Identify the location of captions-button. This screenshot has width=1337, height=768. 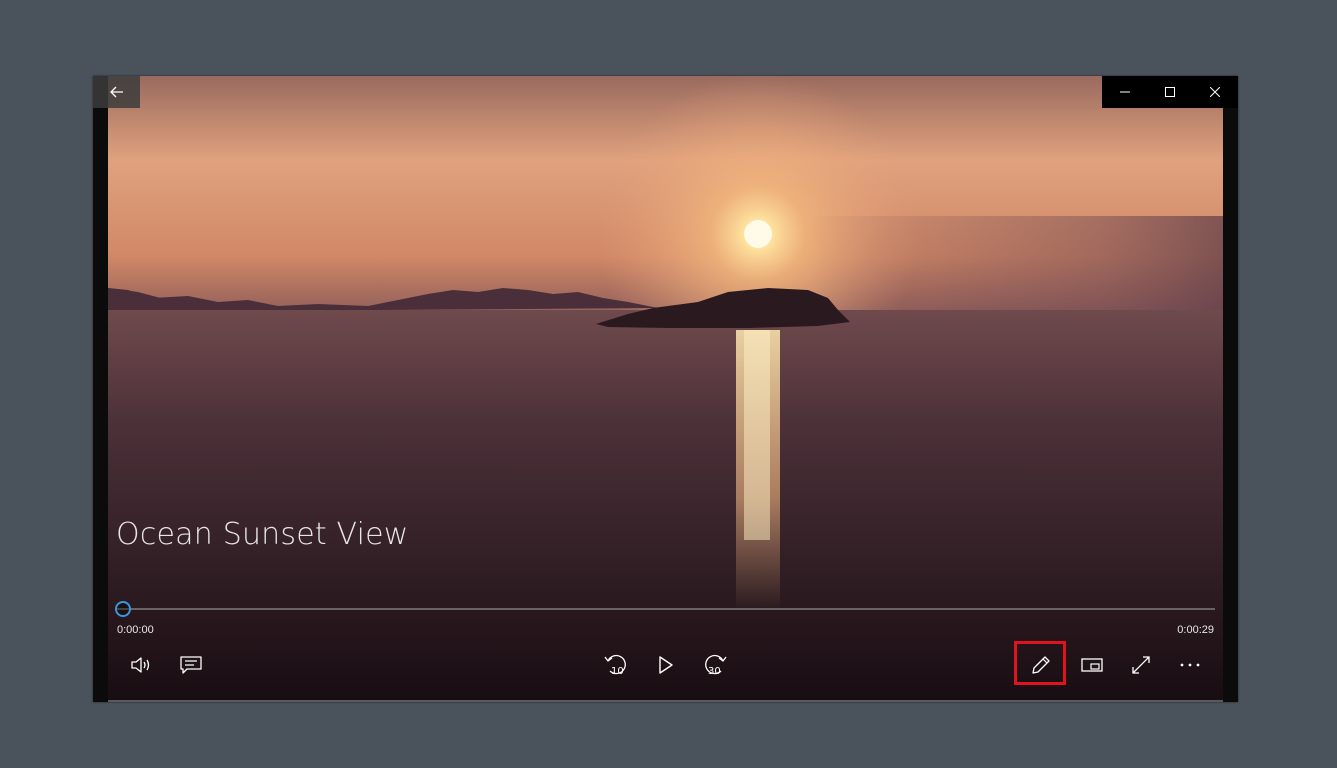
(191, 665).